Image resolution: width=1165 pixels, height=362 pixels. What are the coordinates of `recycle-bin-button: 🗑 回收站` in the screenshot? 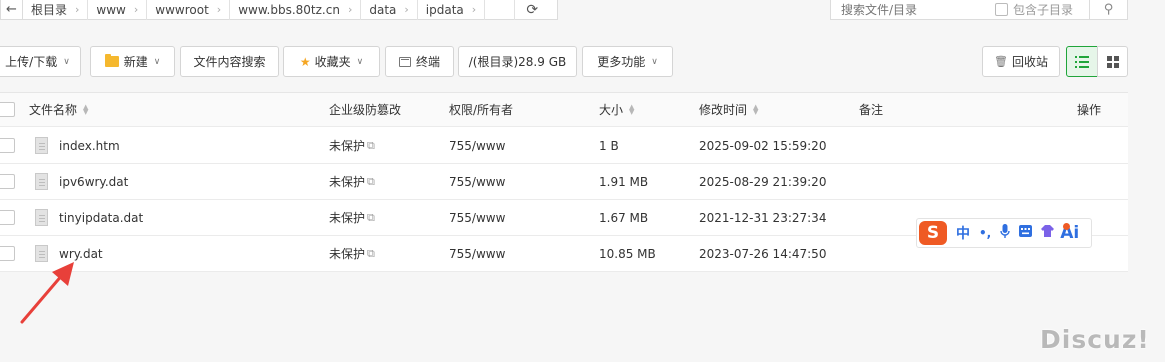 It's located at (1021, 61).